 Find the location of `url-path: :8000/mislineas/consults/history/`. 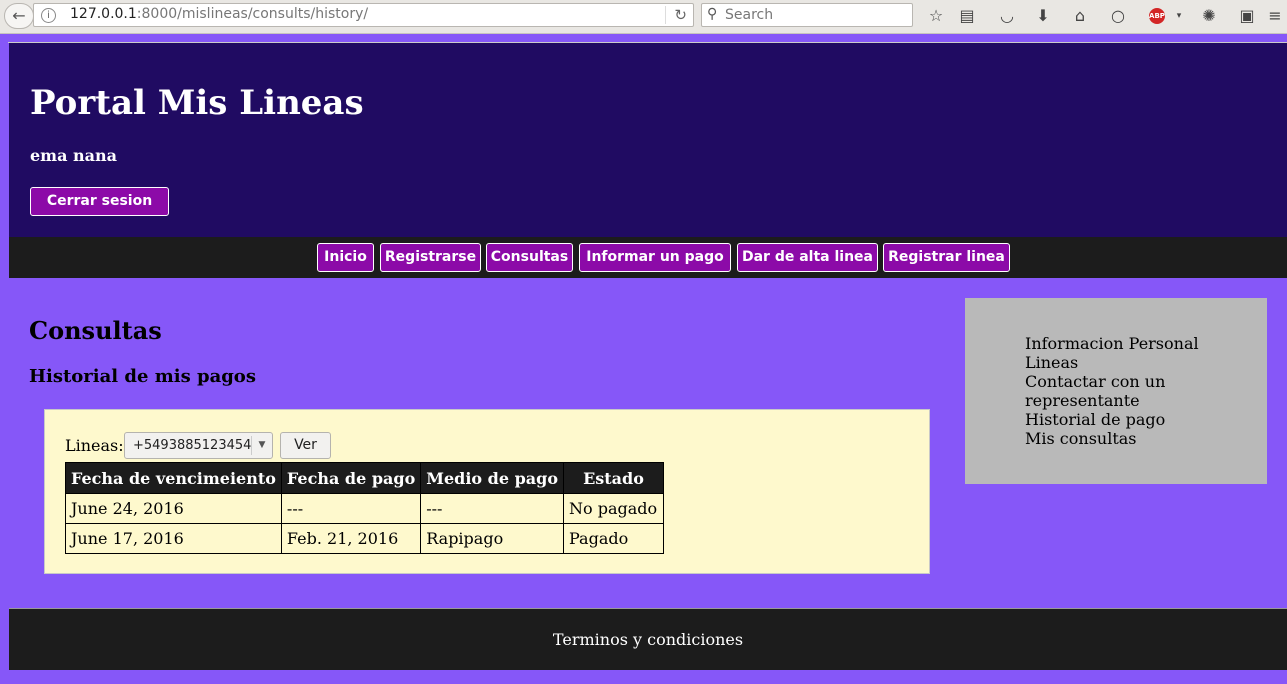

url-path: :8000/mislineas/consults/history/ is located at coordinates (252, 14).